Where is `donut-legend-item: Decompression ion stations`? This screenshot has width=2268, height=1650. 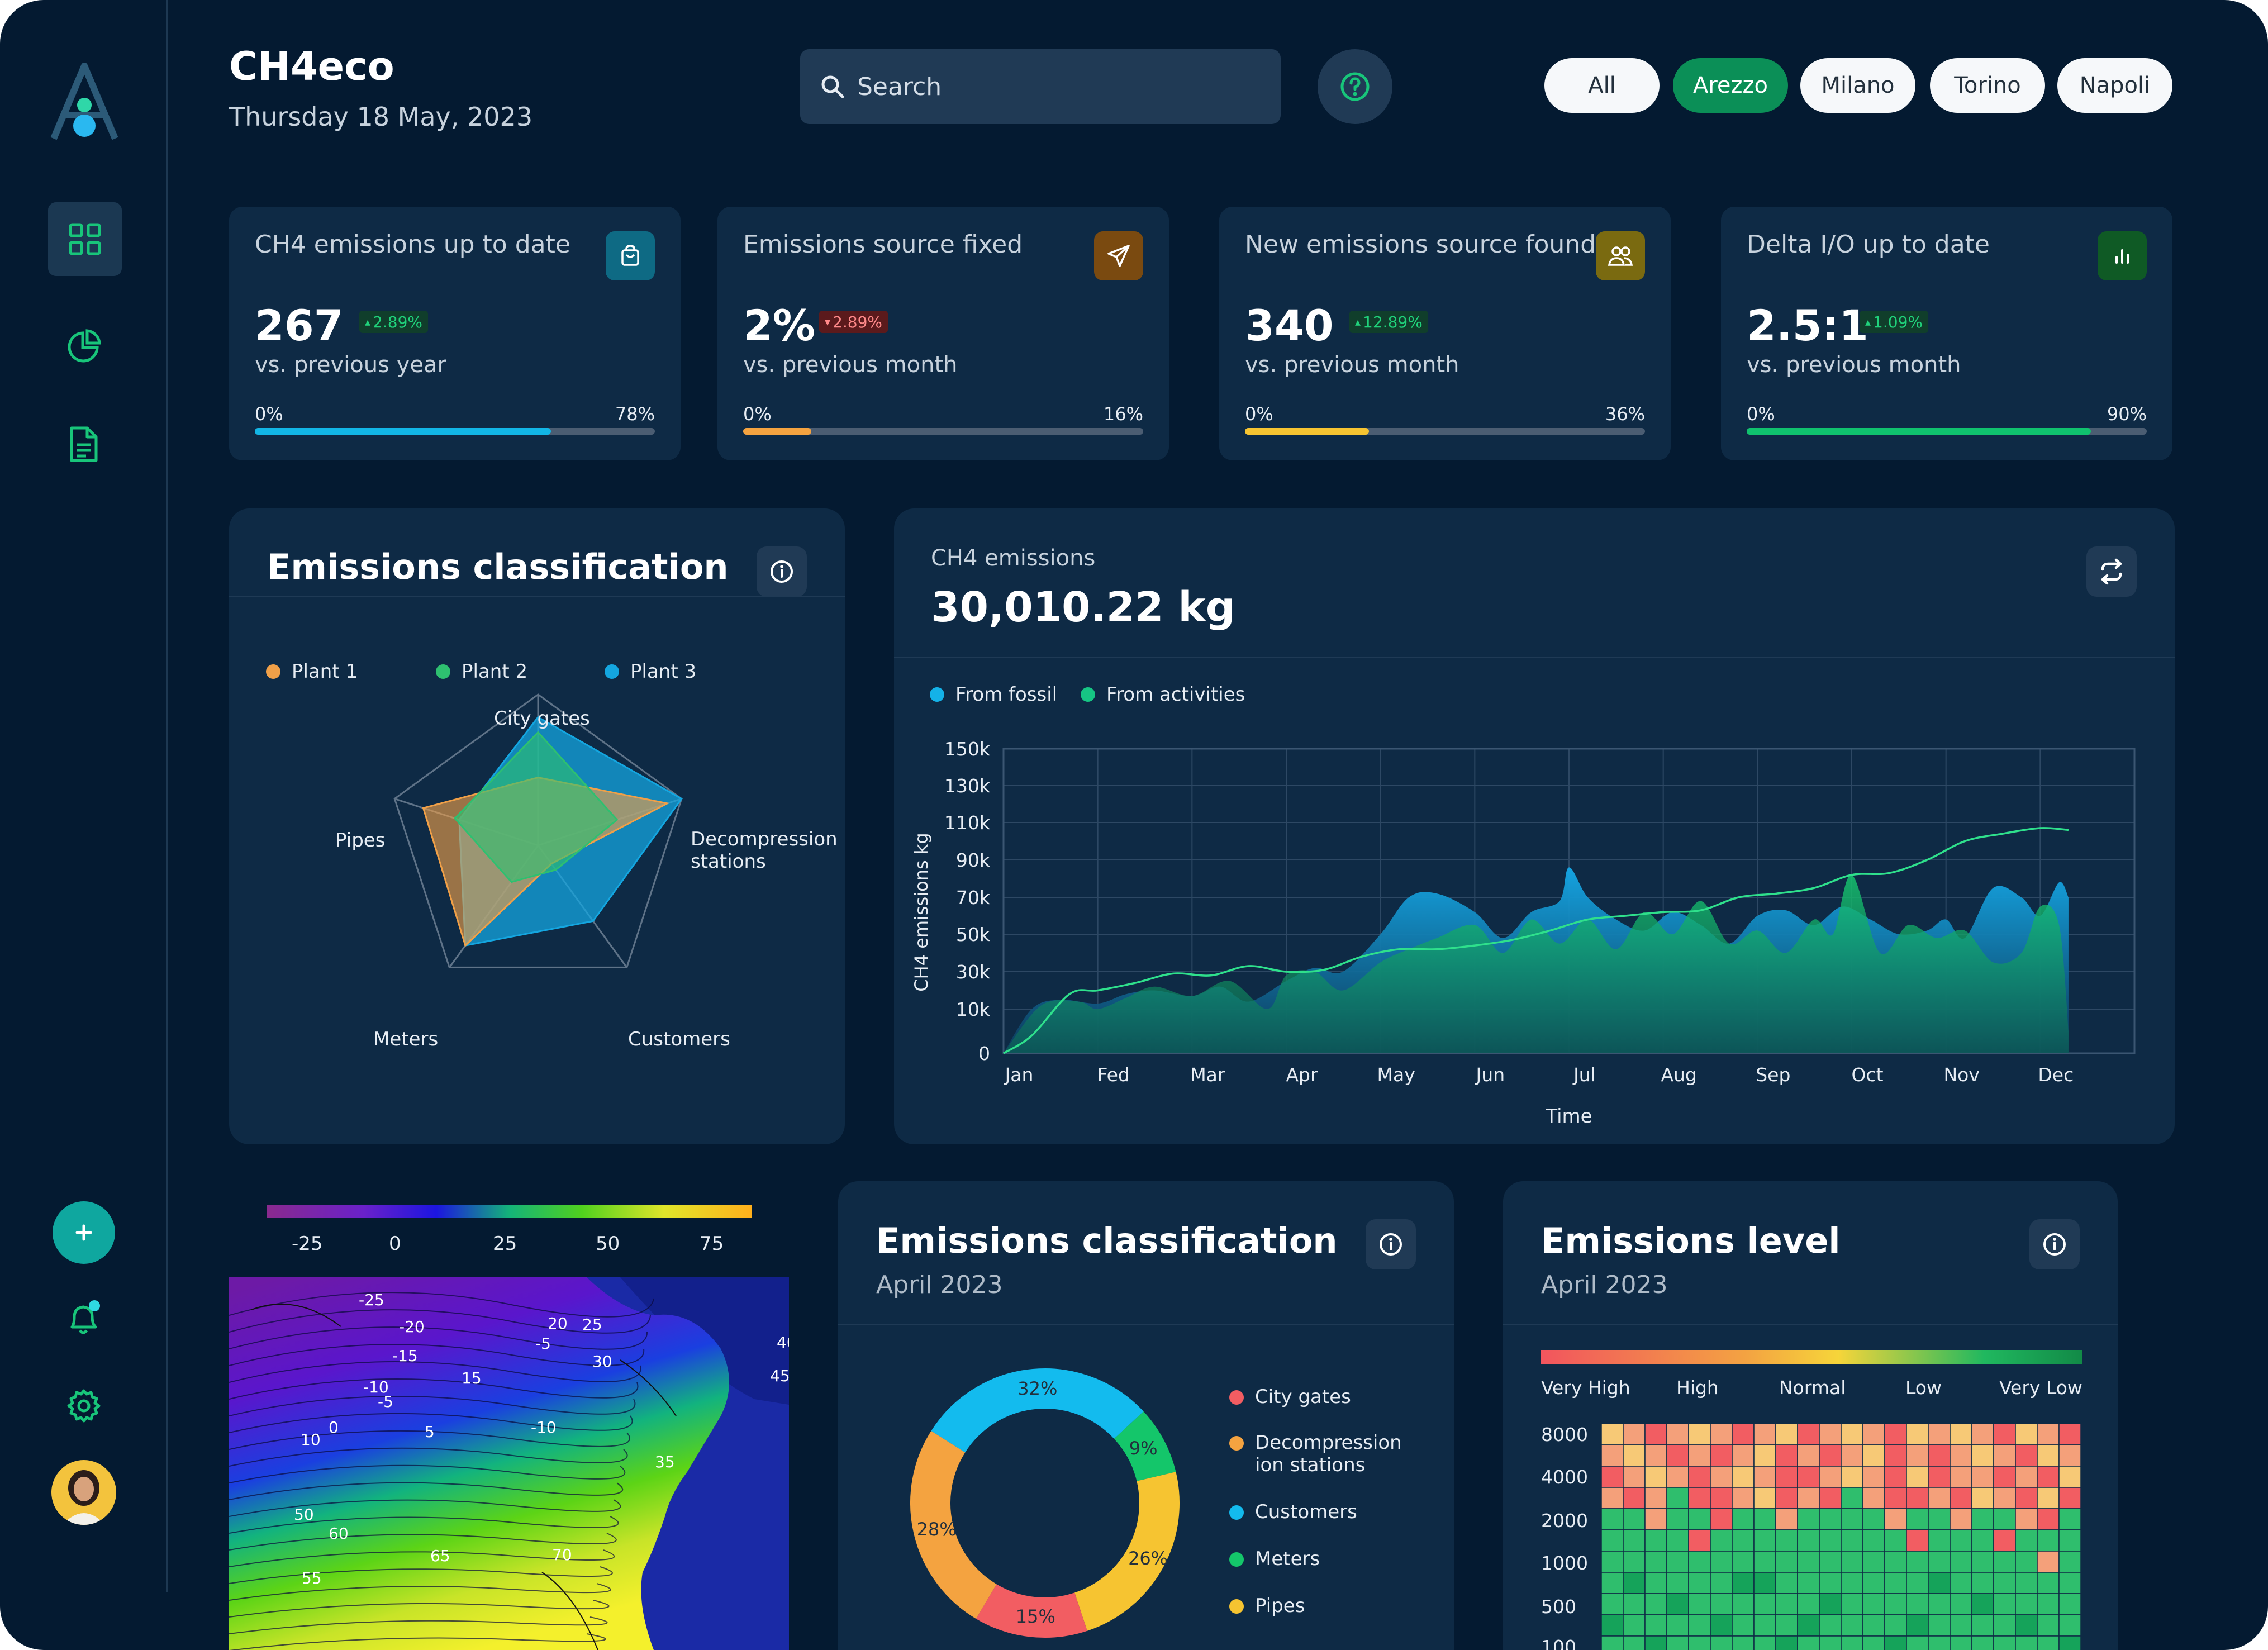 donut-legend-item: Decompression ion stations is located at coordinates (1315, 1454).